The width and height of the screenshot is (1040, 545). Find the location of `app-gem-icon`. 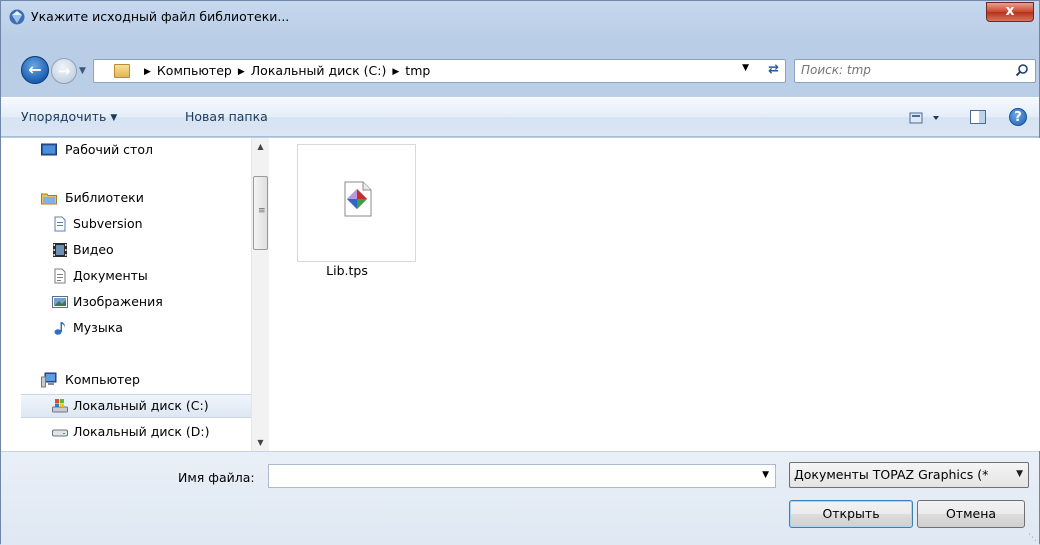

app-gem-icon is located at coordinates (17, 17).